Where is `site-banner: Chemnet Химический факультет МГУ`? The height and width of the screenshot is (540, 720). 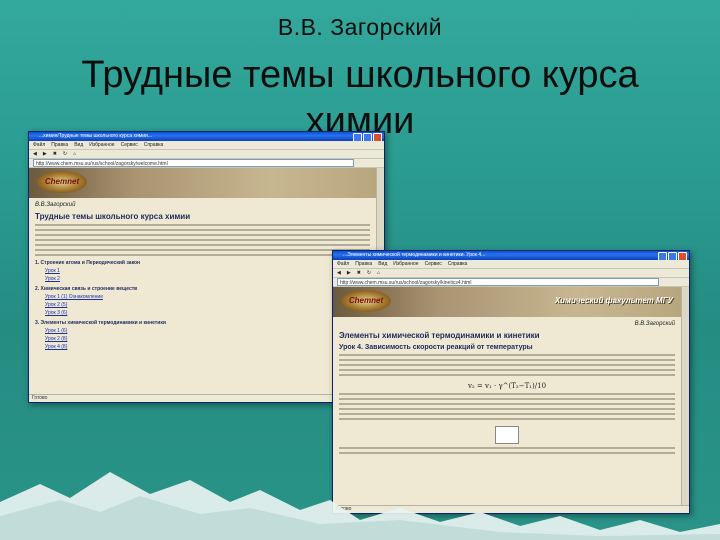 site-banner: Chemnet Химический факультет МГУ is located at coordinates (507, 302).